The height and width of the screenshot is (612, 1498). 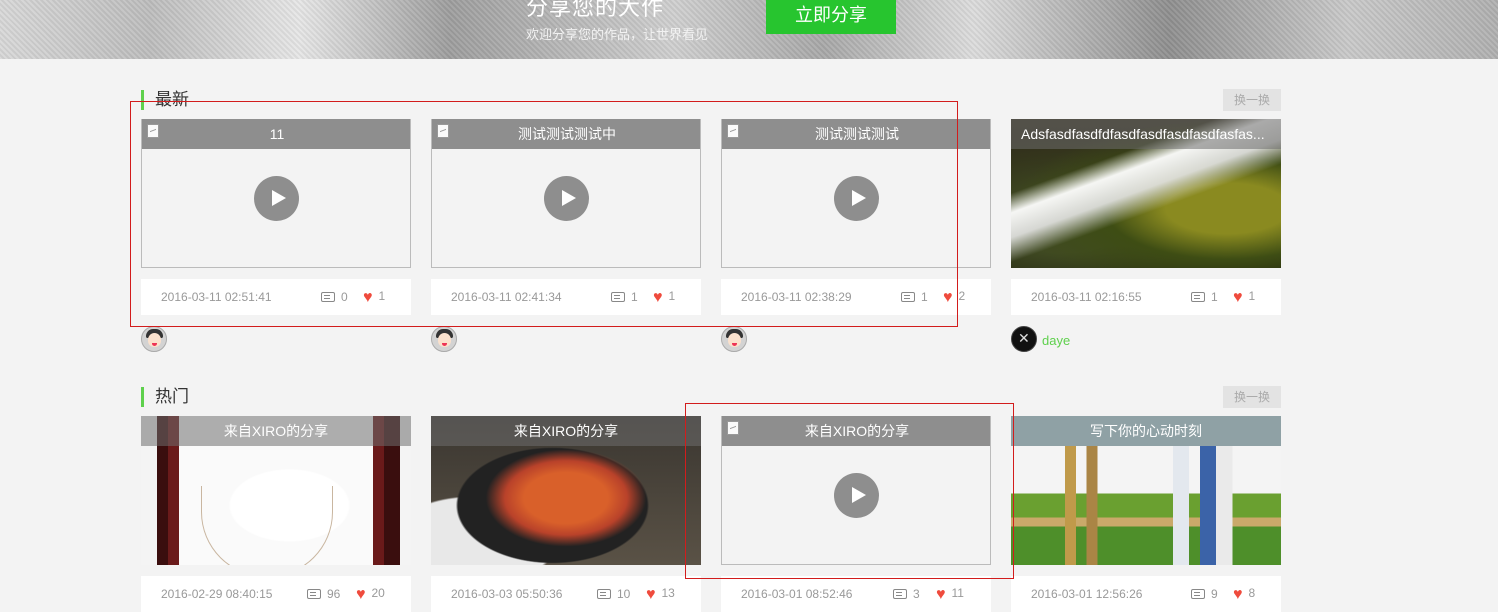 What do you see at coordinates (856, 297) in the screenshot?
I see `card-meta: 2016-03-11 02:38:29 1 ♥ 2` at bounding box center [856, 297].